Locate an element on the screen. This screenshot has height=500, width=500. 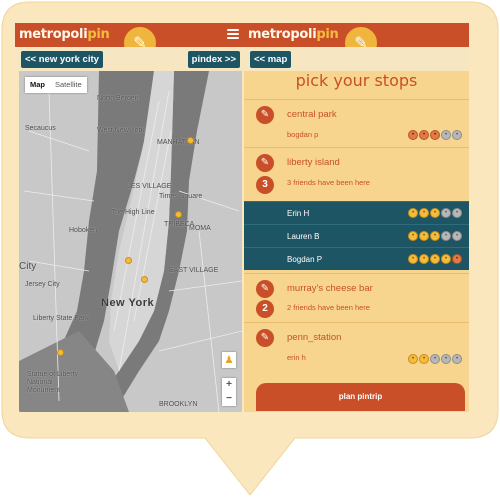
friend-name: Bogdan P is located at coordinates (305, 259).